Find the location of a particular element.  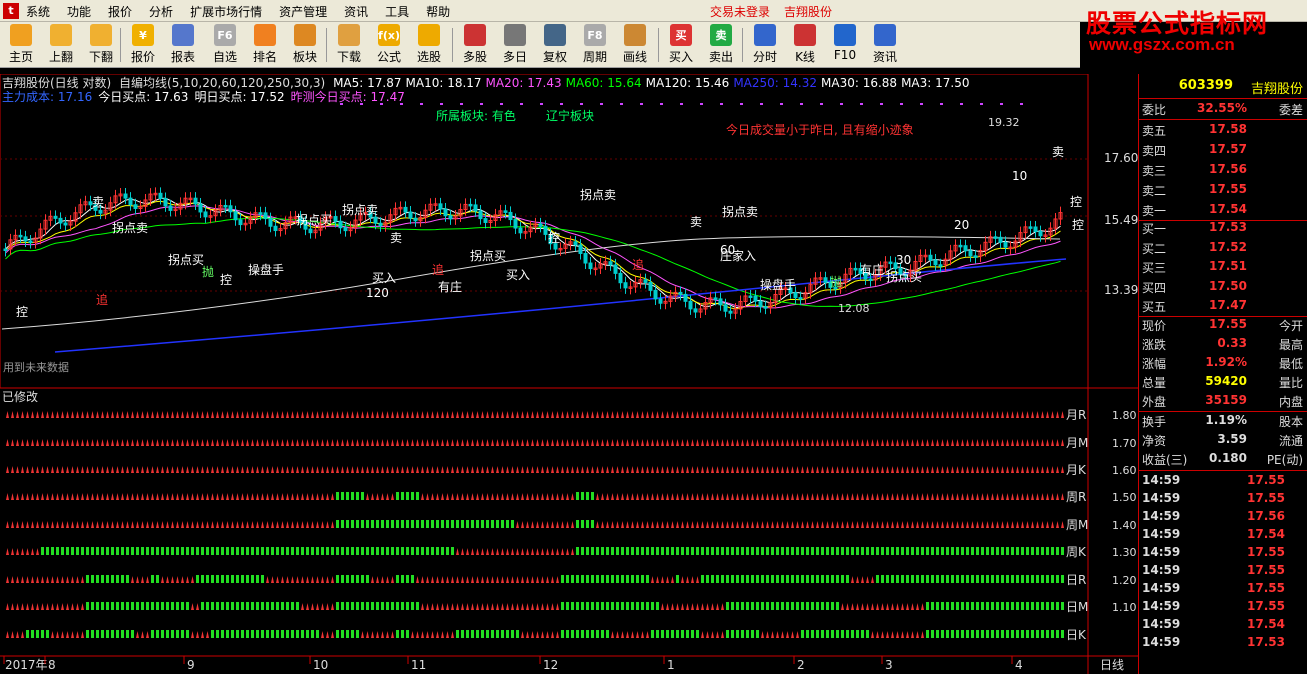

toolbar-button-1: 上翻 is located at coordinates (61, 45).